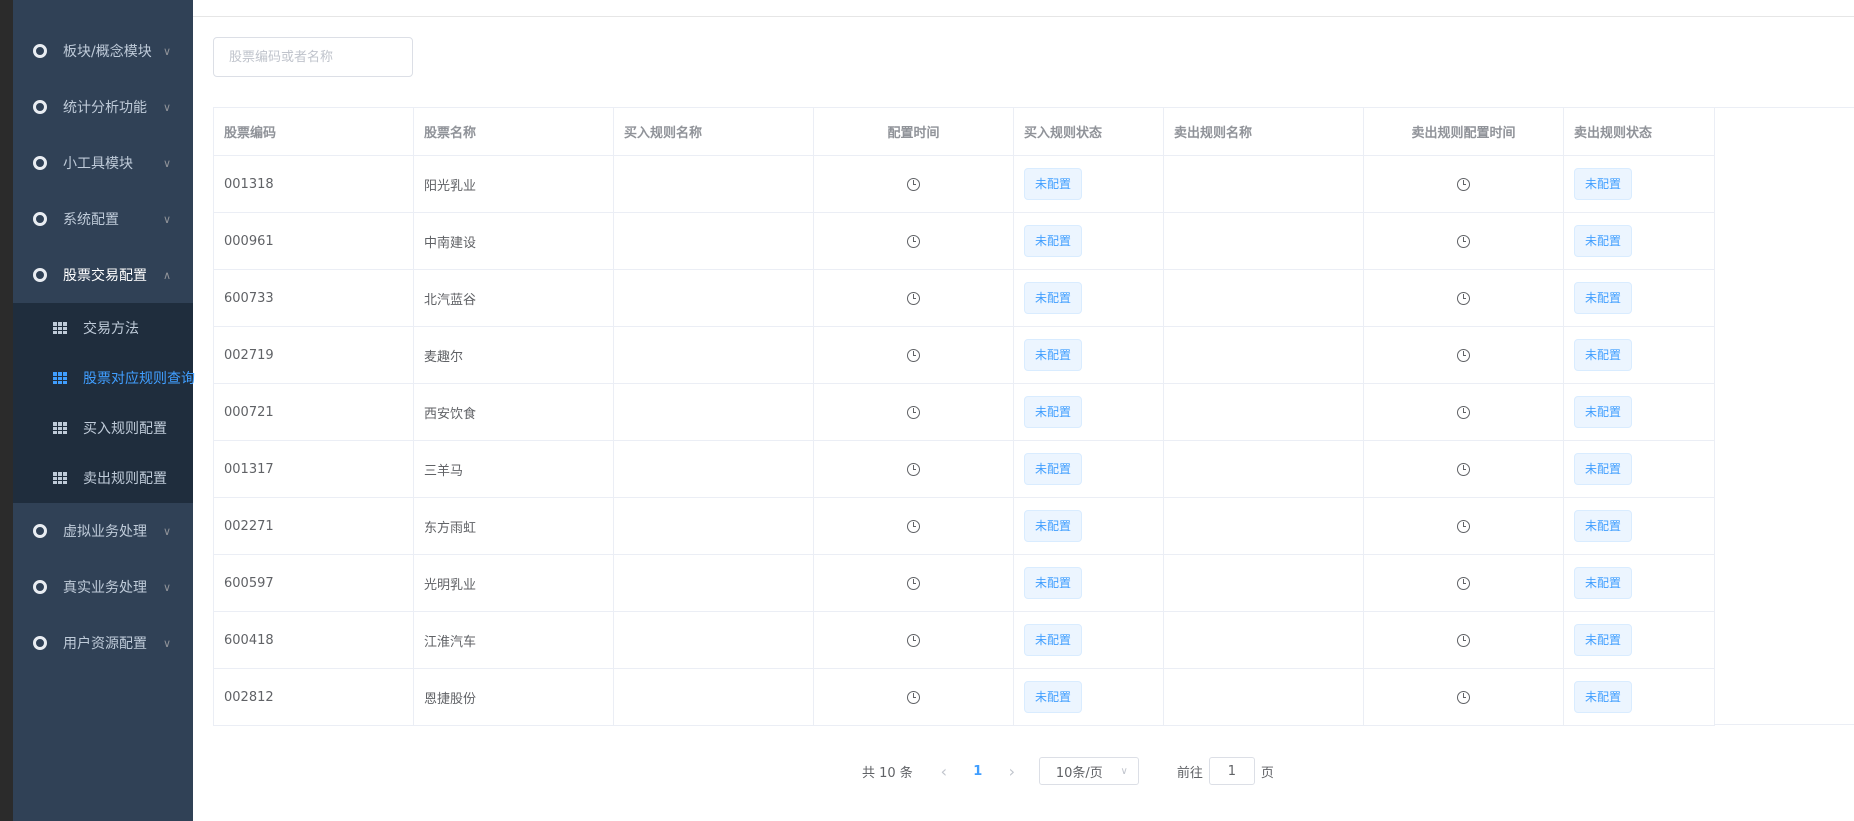 The width and height of the screenshot is (1854, 821). I want to click on sidebar-submenu-item: 股票对应规则查询, so click(104, 378).